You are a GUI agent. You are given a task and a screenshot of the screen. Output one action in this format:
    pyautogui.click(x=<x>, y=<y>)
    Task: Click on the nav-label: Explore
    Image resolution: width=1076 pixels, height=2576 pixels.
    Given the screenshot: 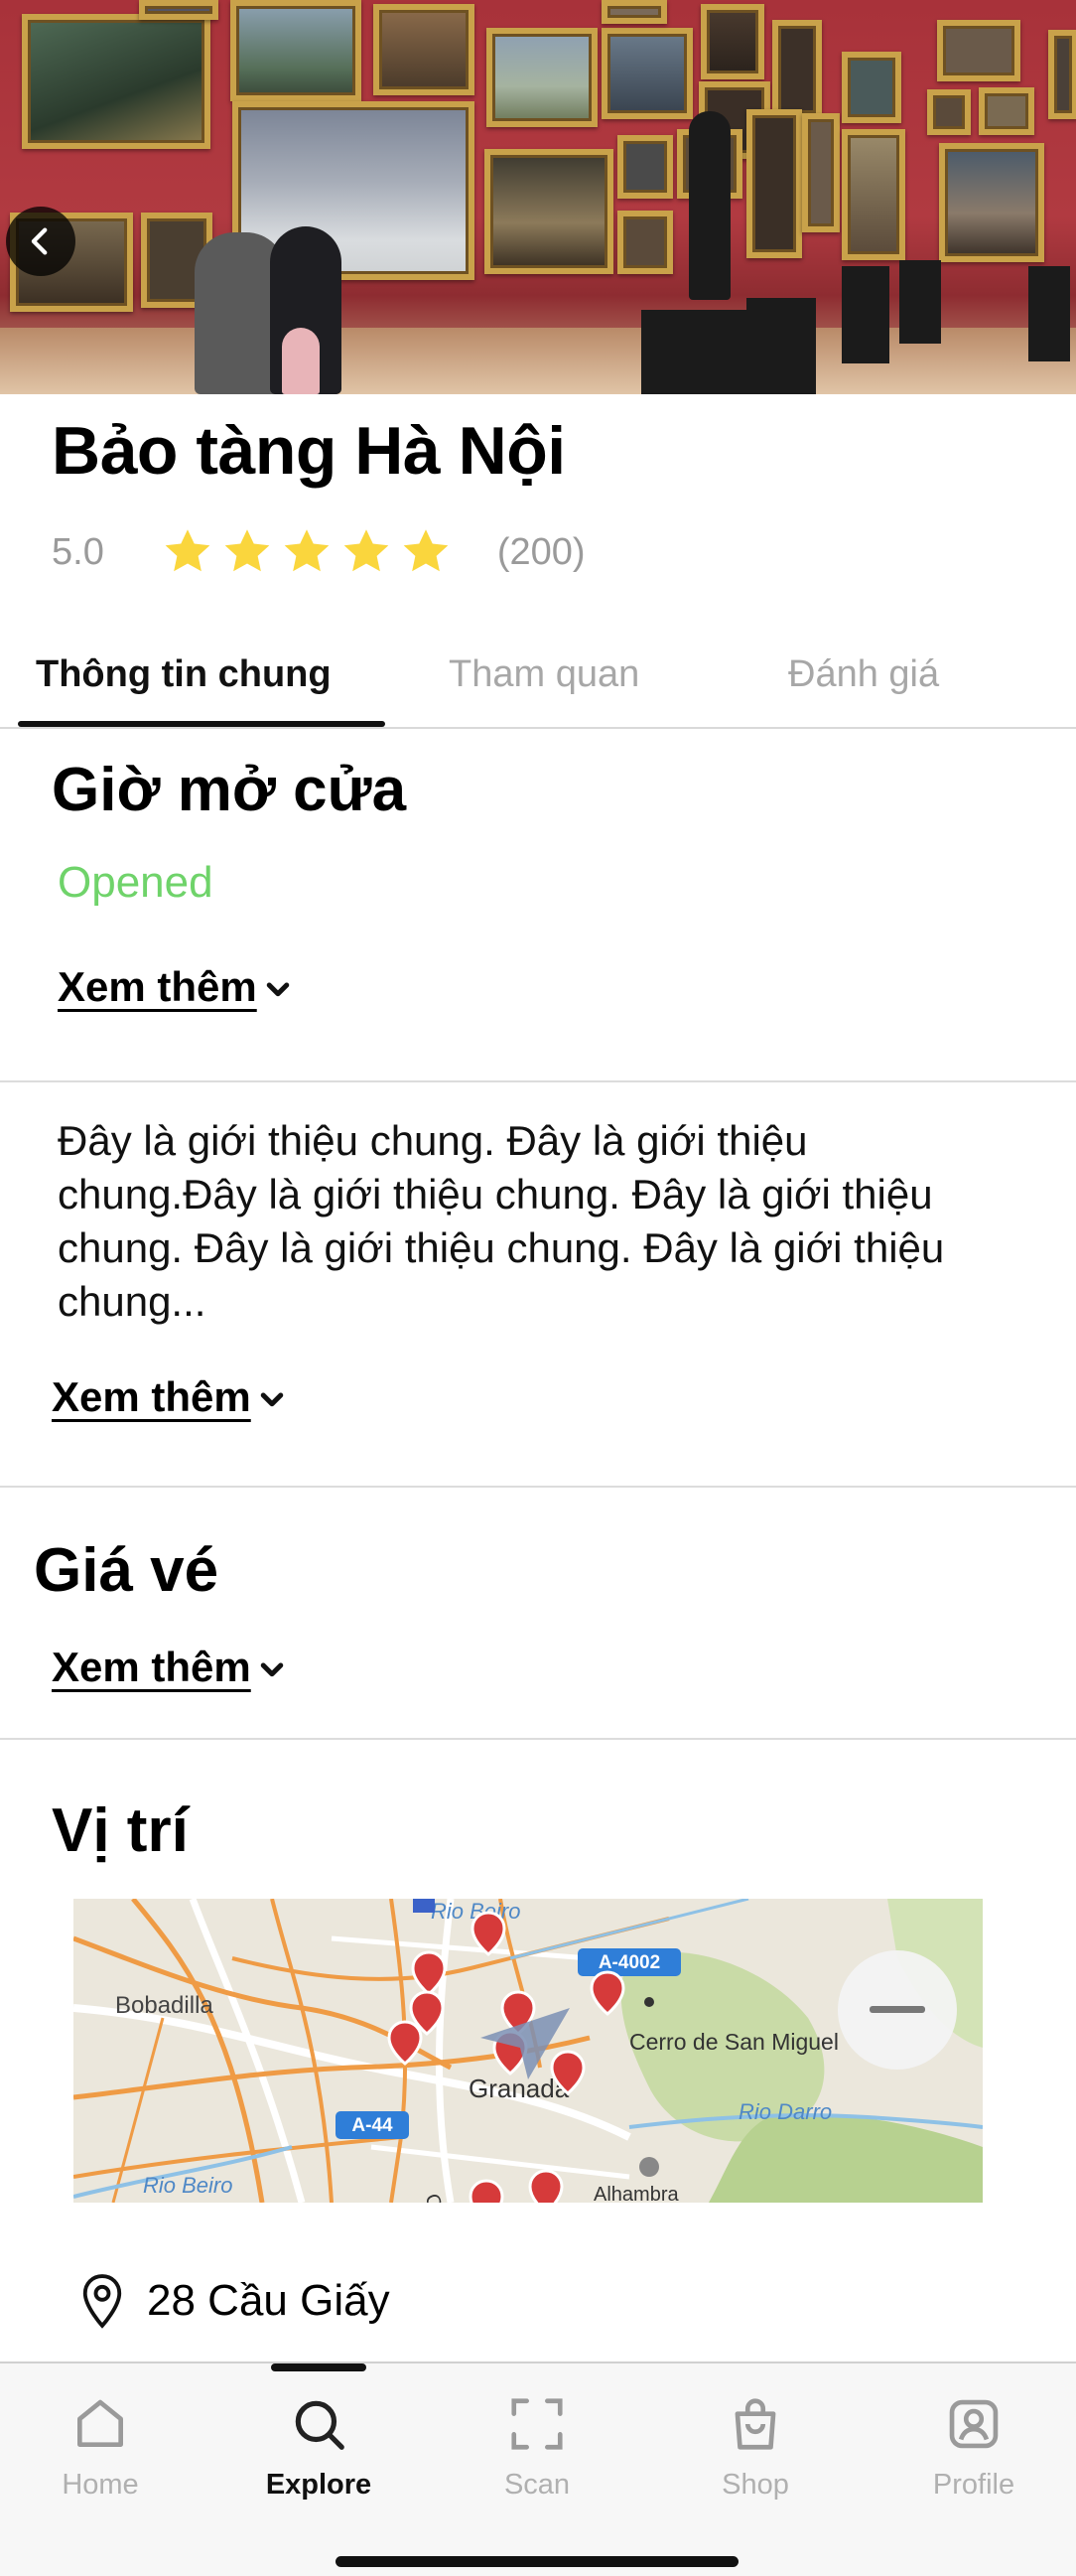 What is the action you would take?
    pyautogui.click(x=318, y=2485)
    